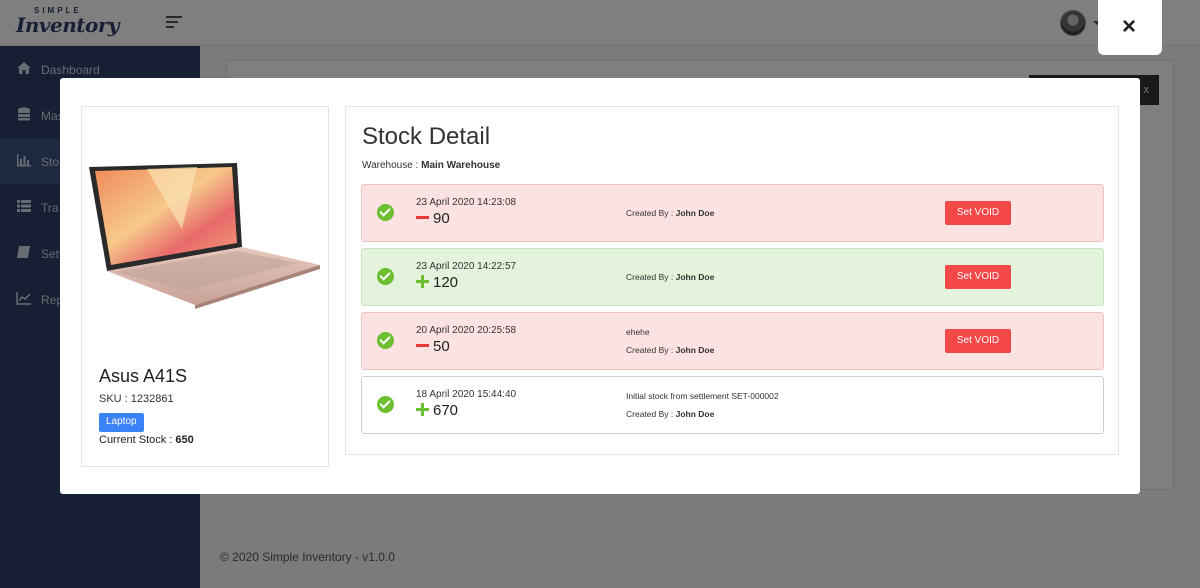 The image size is (1200, 588). I want to click on close-button: ×, so click(1130, 27).